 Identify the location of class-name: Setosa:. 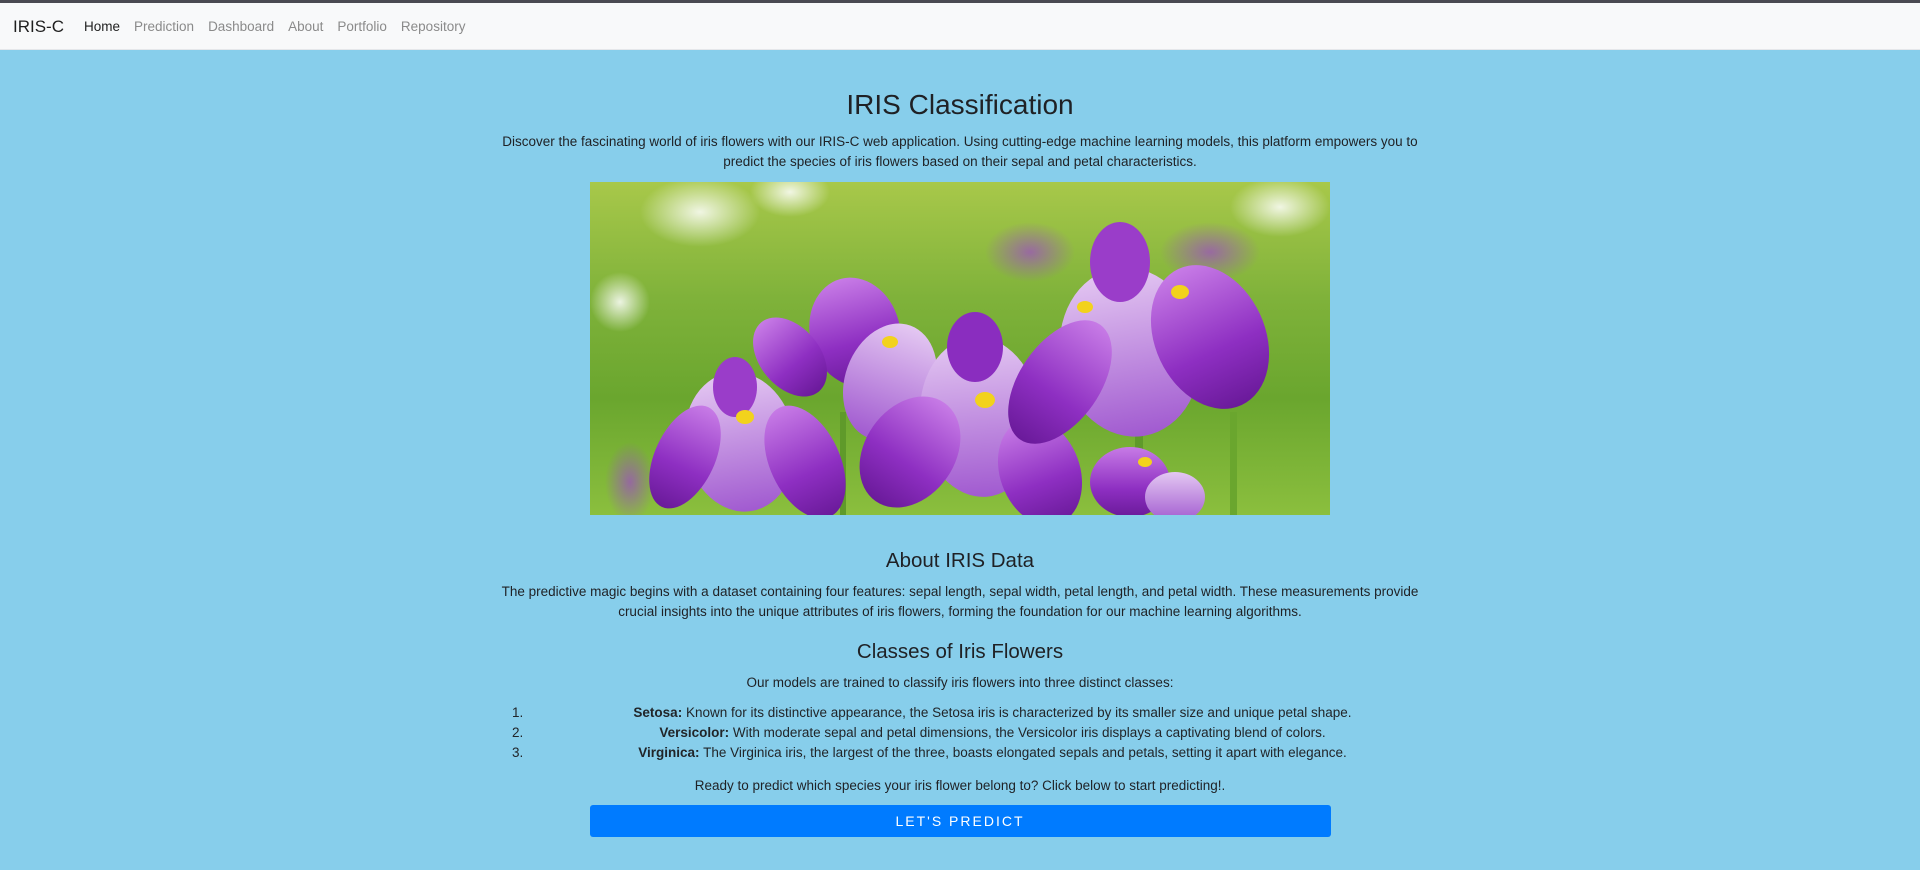
(658, 712).